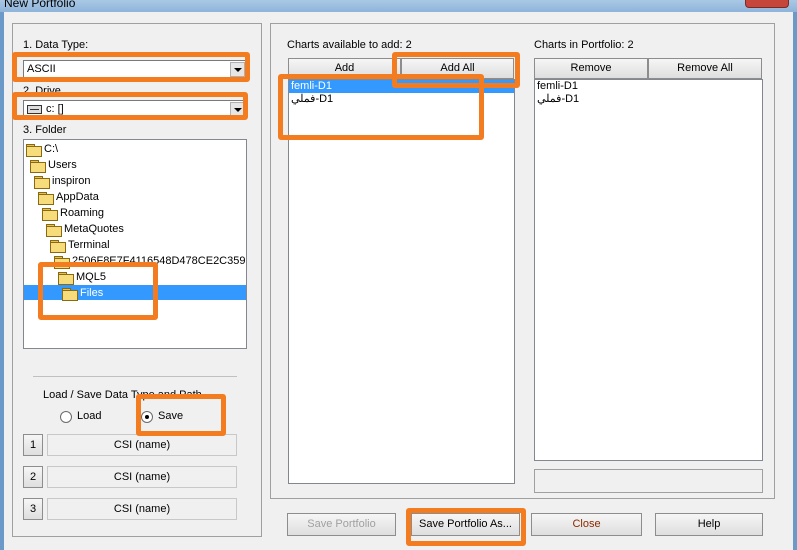 Image resolution: width=797 pixels, height=550 pixels. I want to click on drive-value: c: [], so click(55, 109).